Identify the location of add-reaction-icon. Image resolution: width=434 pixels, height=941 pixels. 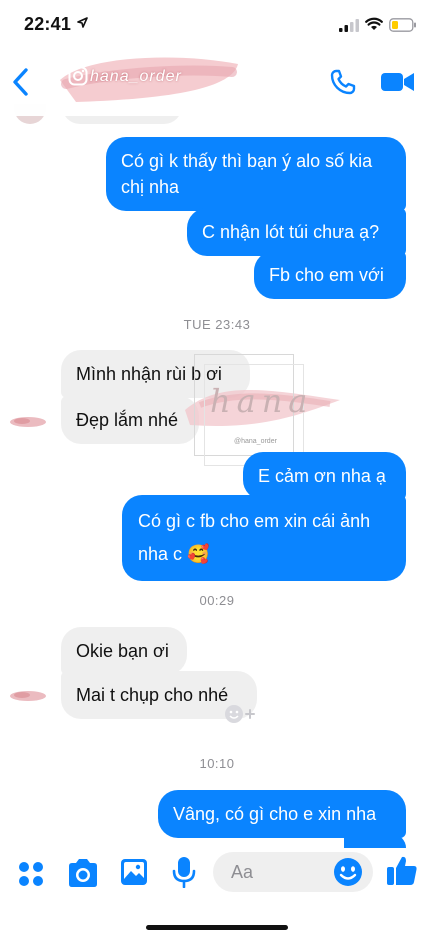
(240, 714).